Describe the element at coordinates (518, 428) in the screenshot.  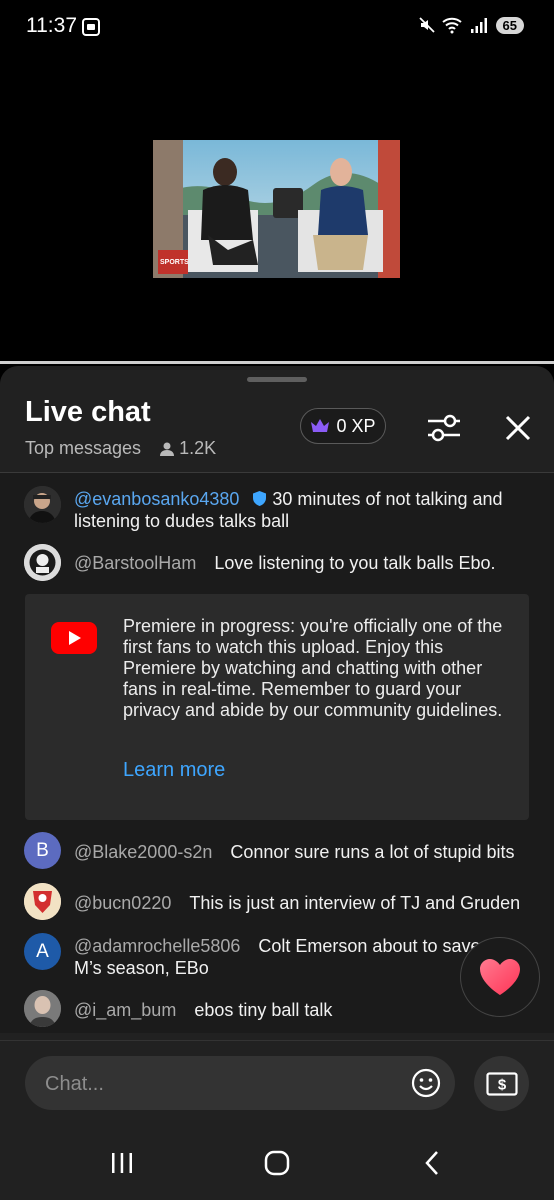
I see `close-icon` at that location.